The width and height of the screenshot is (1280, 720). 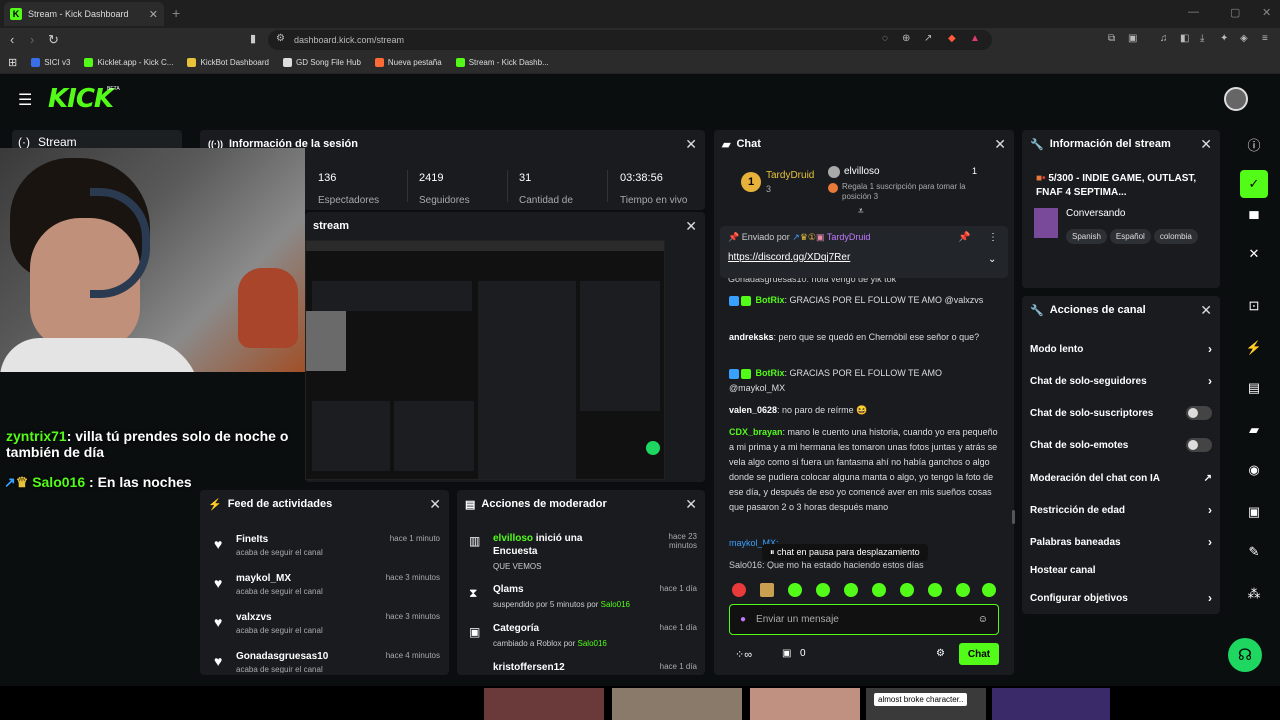 I want to click on eye-off-icon: ◌, so click(x=885, y=38).